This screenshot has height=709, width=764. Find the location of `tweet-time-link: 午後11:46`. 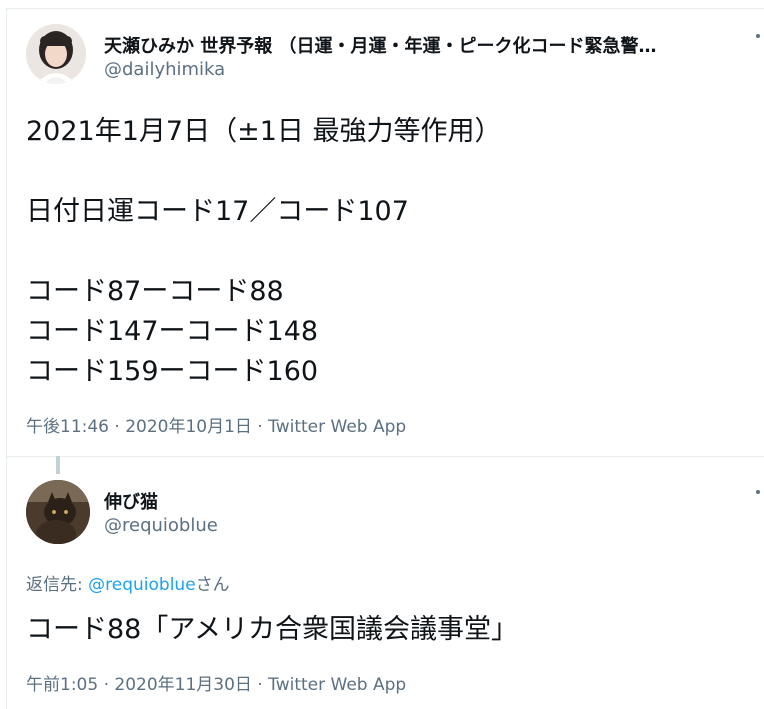

tweet-time-link: 午後11:46 is located at coordinates (67, 427).